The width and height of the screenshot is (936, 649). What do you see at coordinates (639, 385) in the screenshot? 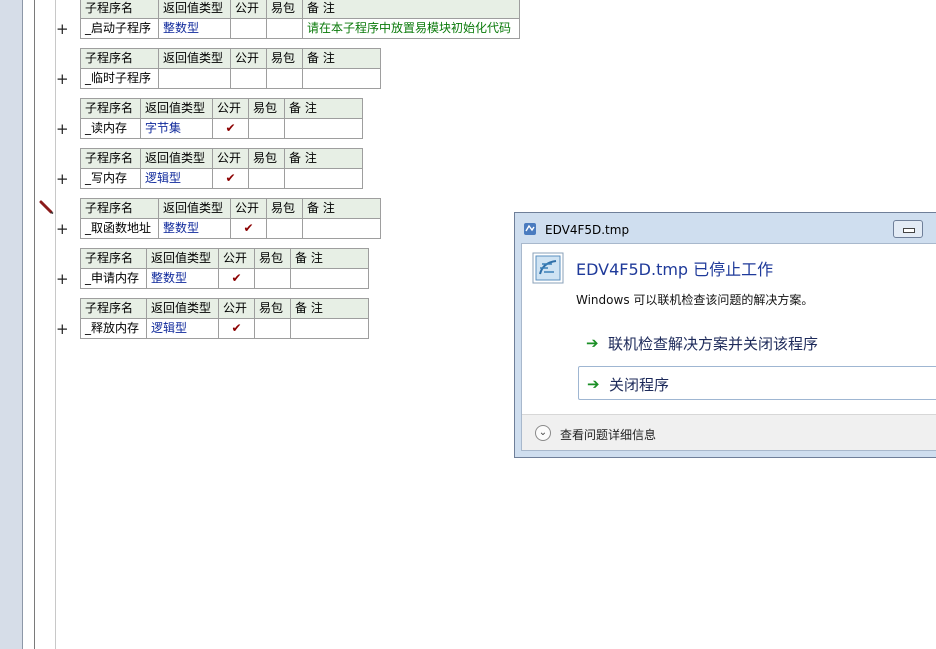
I see `close-program-label: 关闭程序` at bounding box center [639, 385].